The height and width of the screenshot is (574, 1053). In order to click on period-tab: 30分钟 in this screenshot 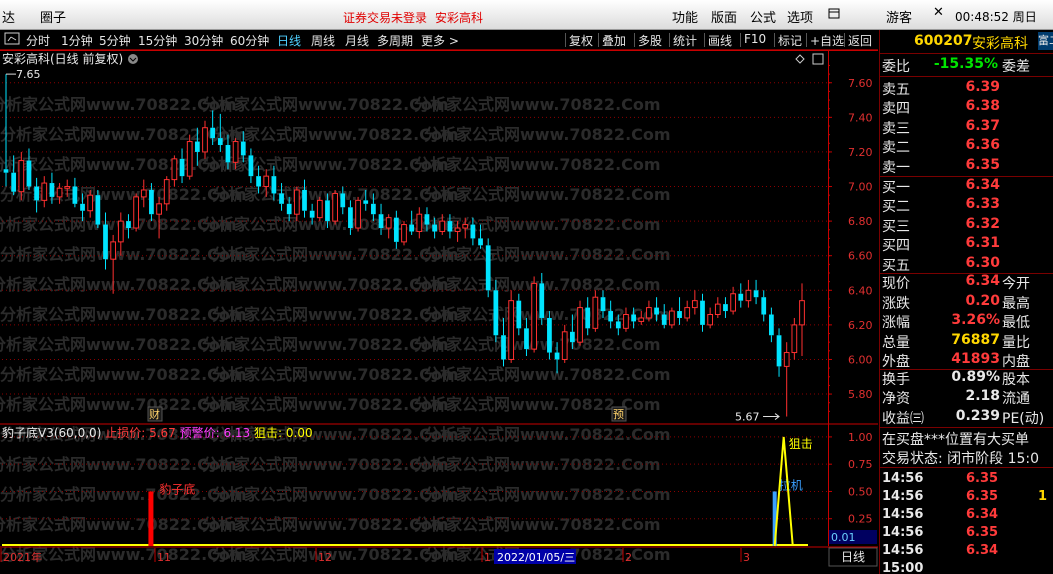, I will do `click(203, 40)`.